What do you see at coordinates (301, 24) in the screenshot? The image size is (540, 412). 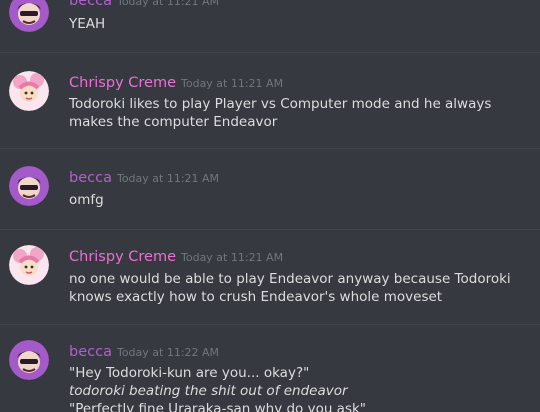 I see `message-content: YEAH` at bounding box center [301, 24].